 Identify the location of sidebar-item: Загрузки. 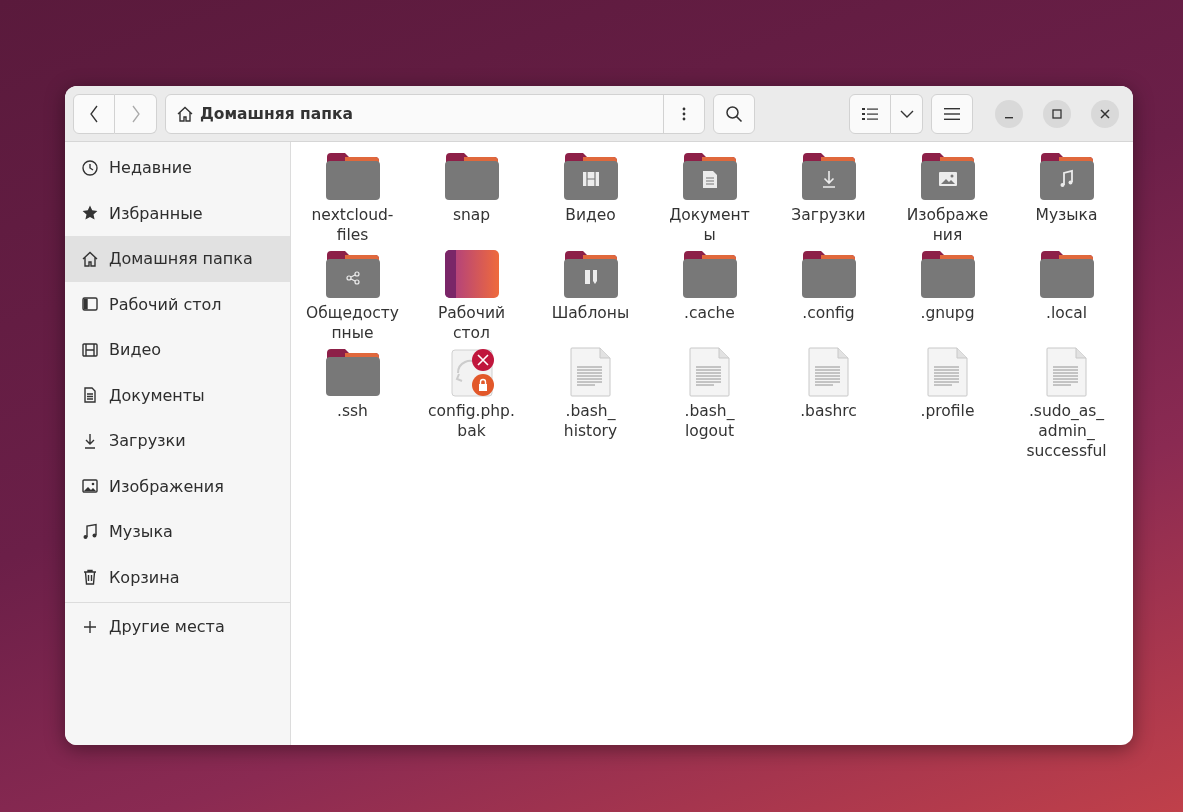
(177, 441).